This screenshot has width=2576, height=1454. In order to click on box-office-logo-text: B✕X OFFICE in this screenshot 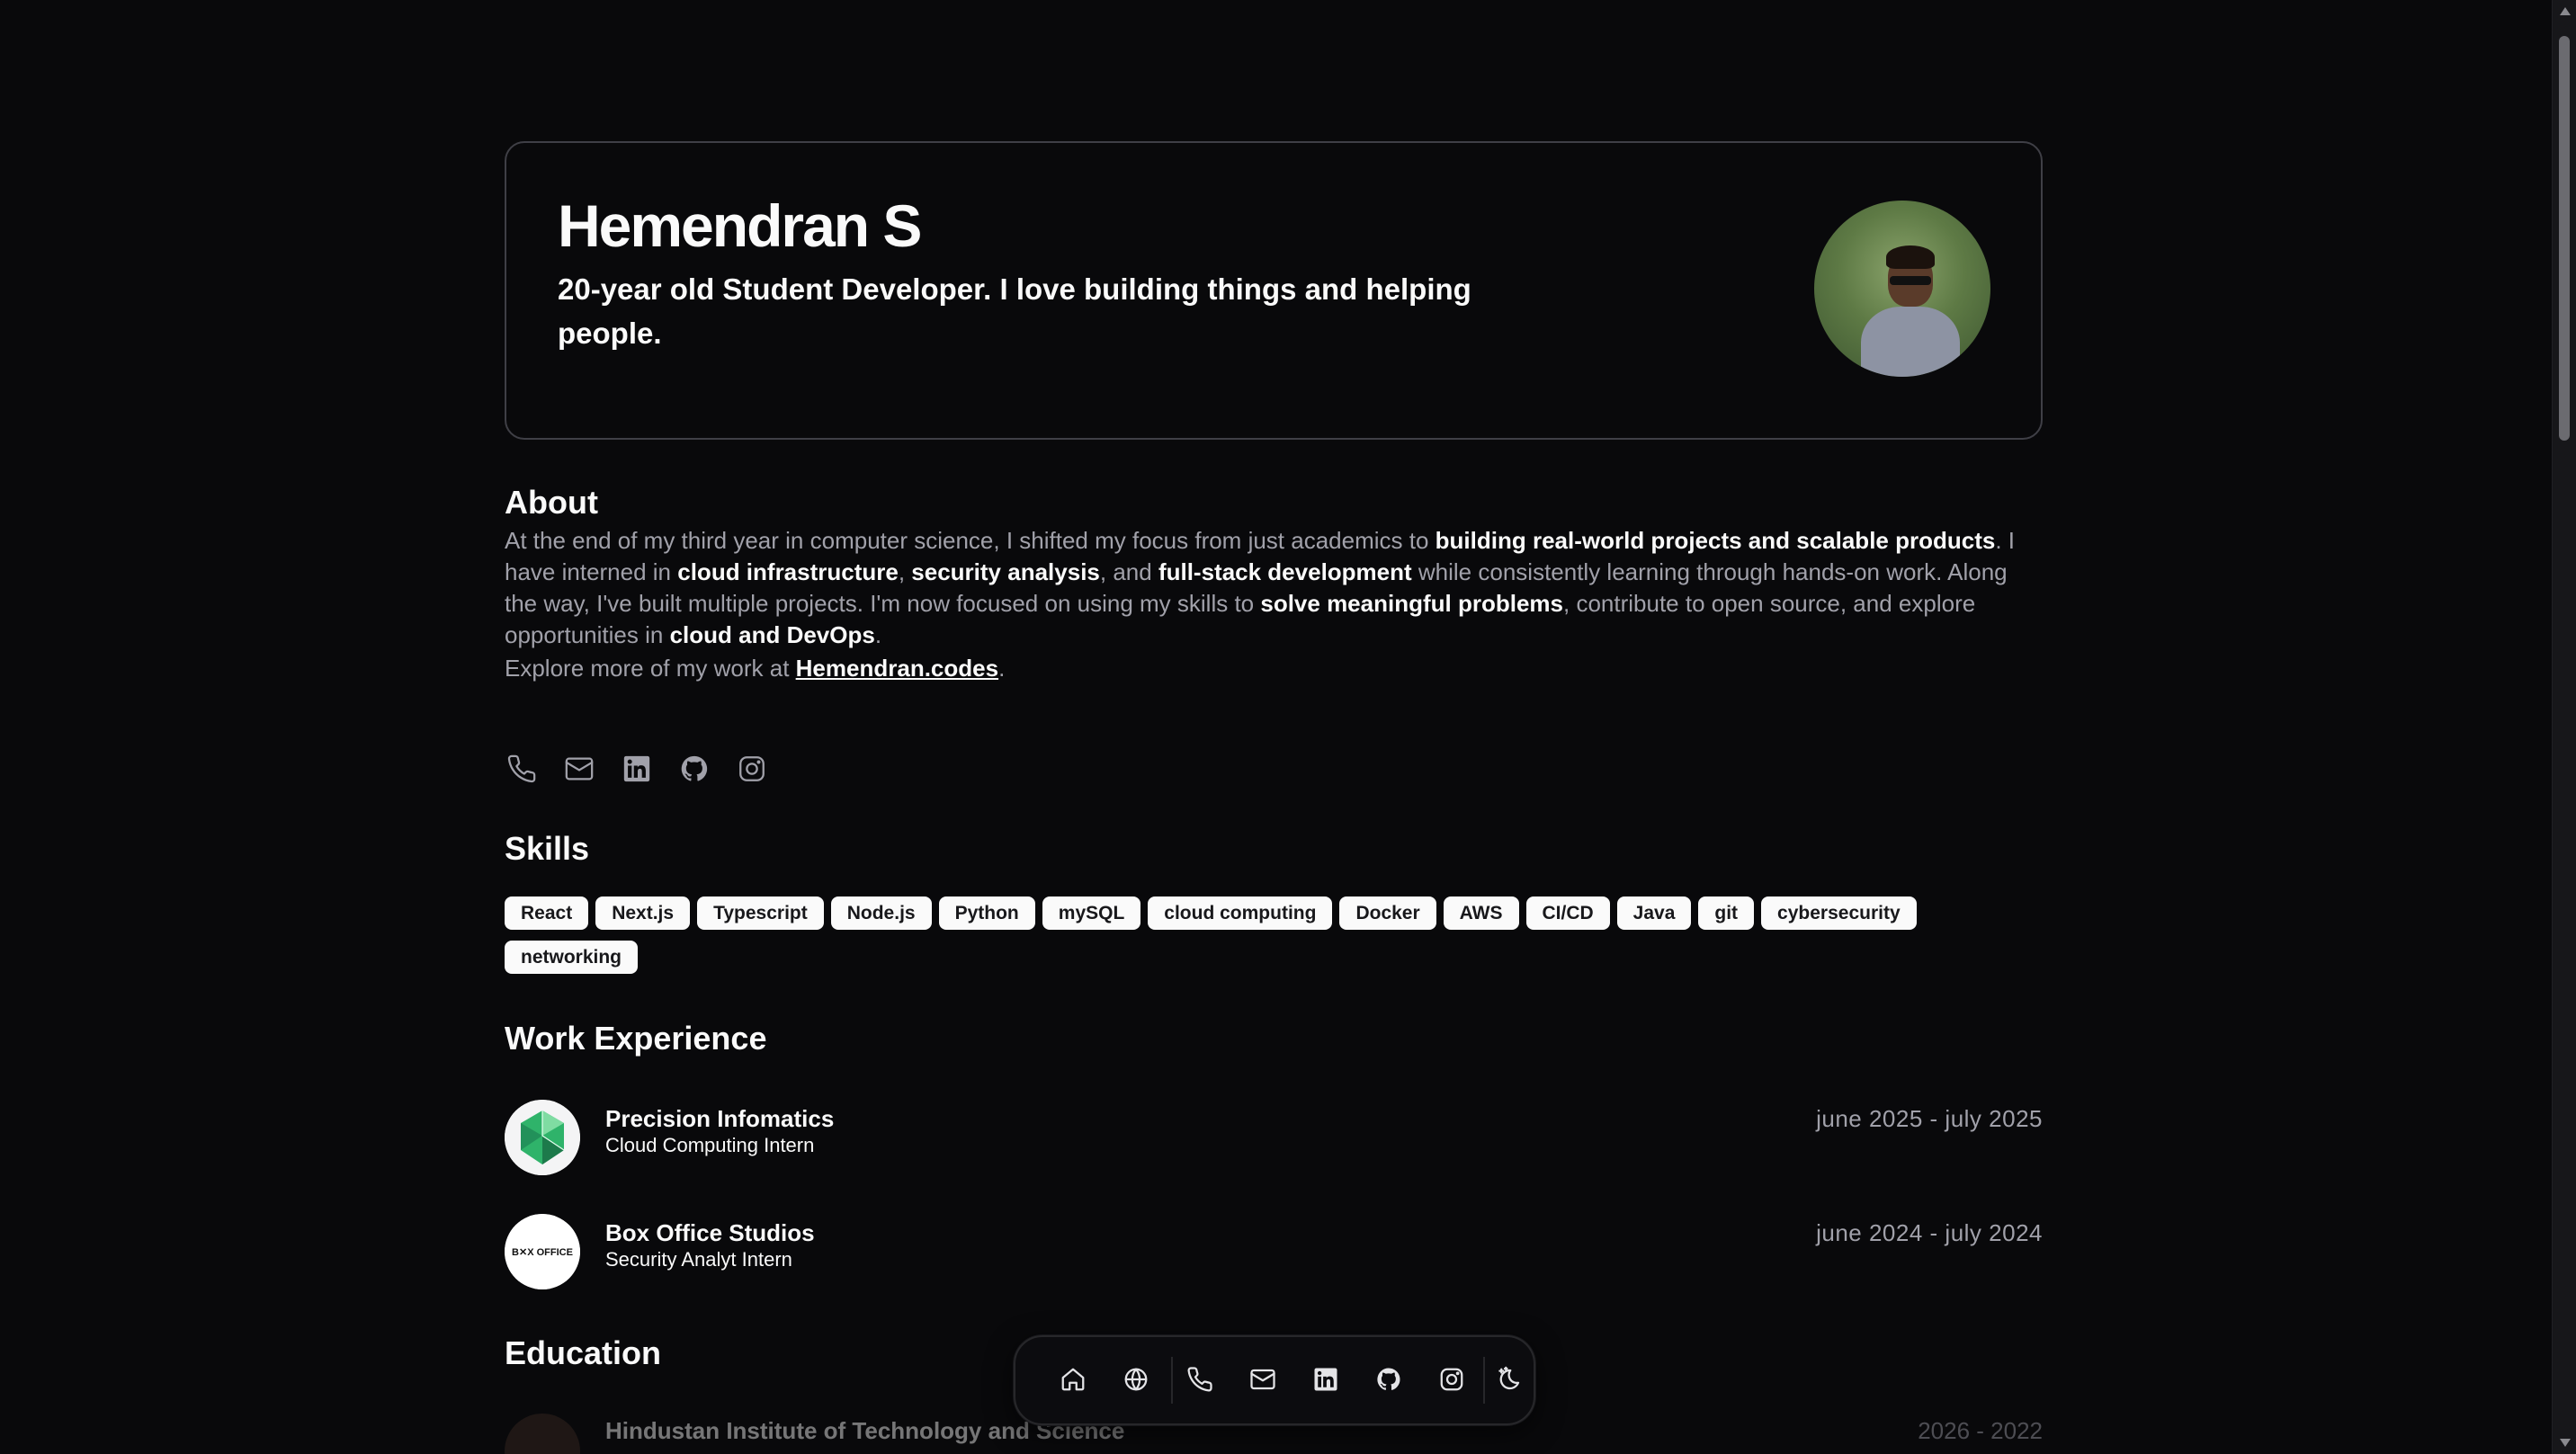, I will do `click(542, 1252)`.